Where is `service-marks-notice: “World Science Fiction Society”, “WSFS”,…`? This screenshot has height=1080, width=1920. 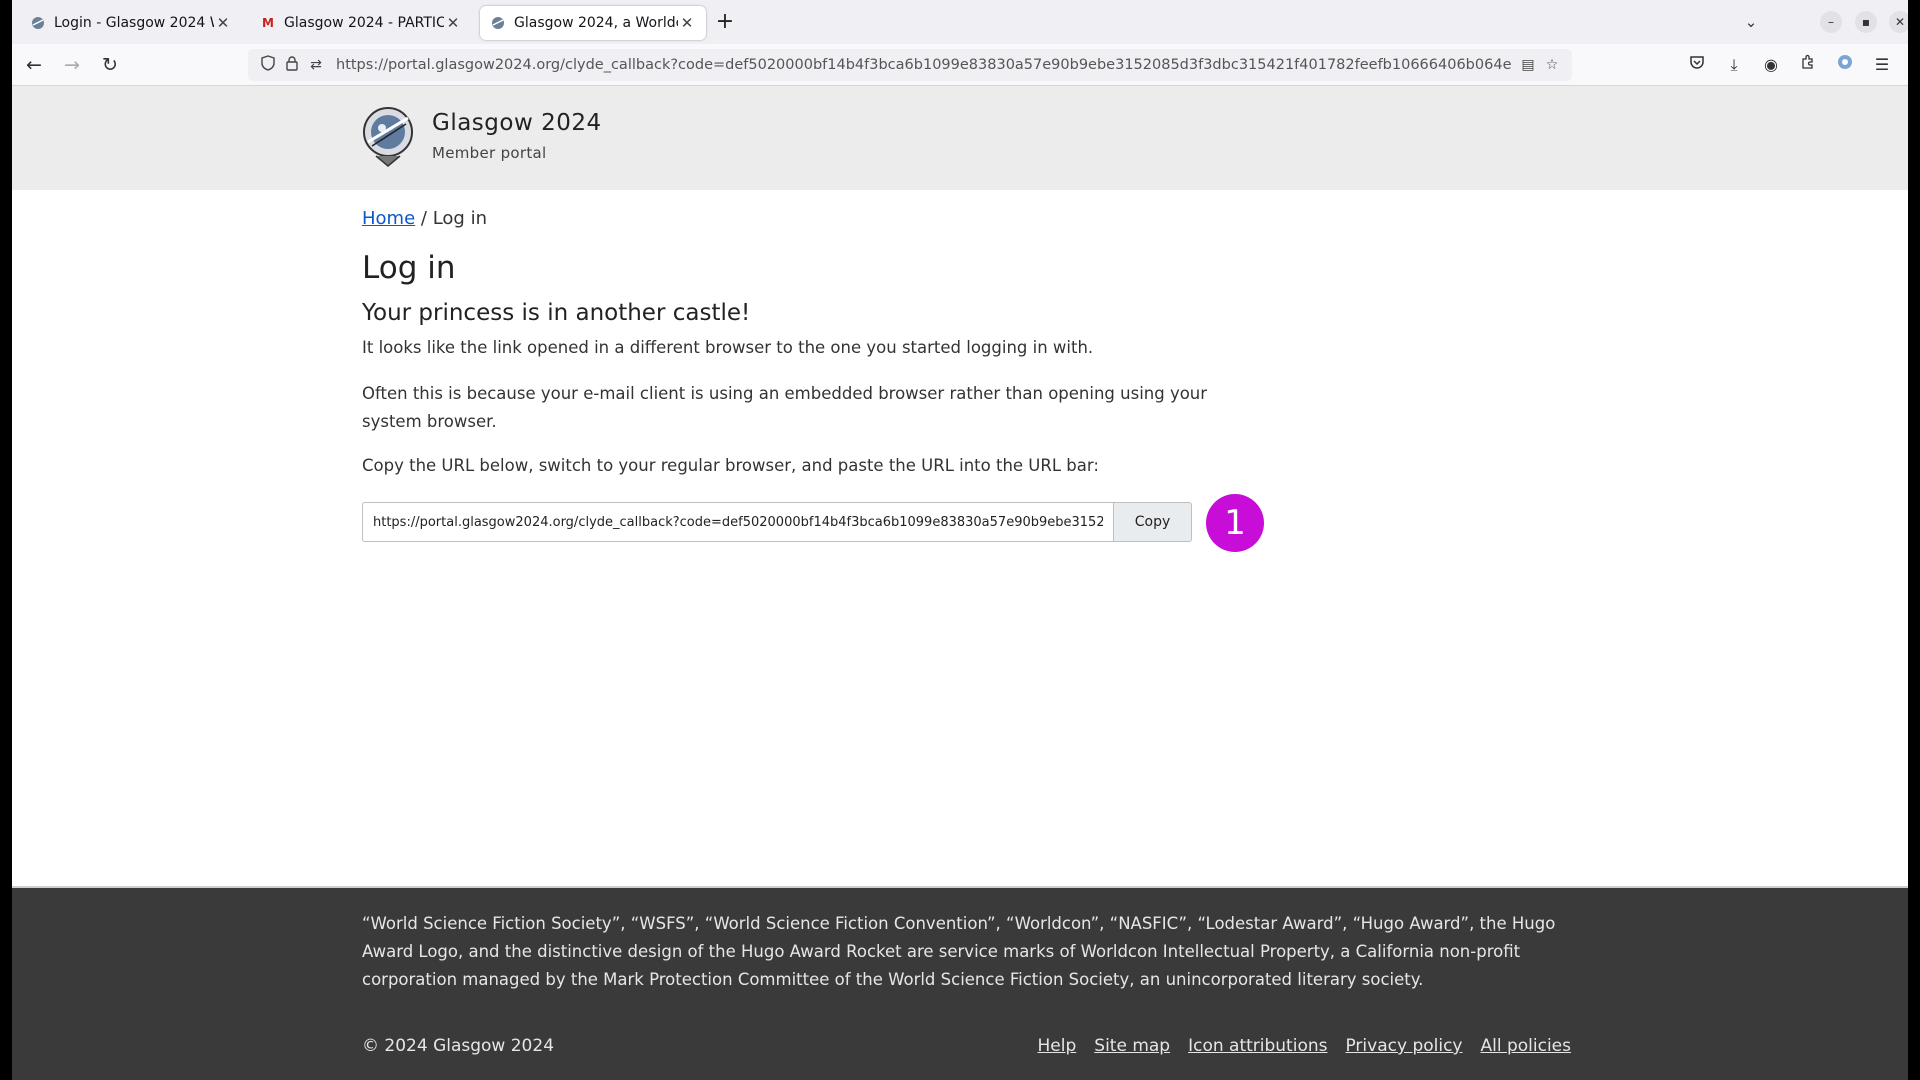
service-marks-notice: “World Science Fiction Society”, “WSFS”,… is located at coordinates (959, 951).